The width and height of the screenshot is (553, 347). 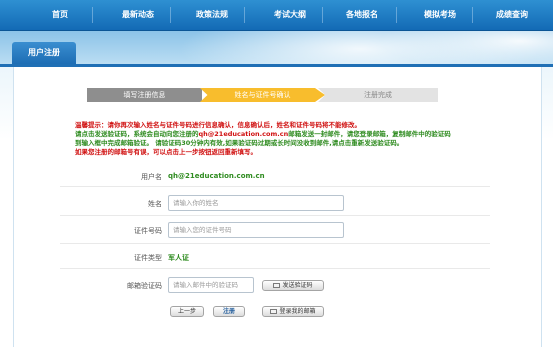 What do you see at coordinates (378, 95) in the screenshot?
I see `step-complete: 注册完成` at bounding box center [378, 95].